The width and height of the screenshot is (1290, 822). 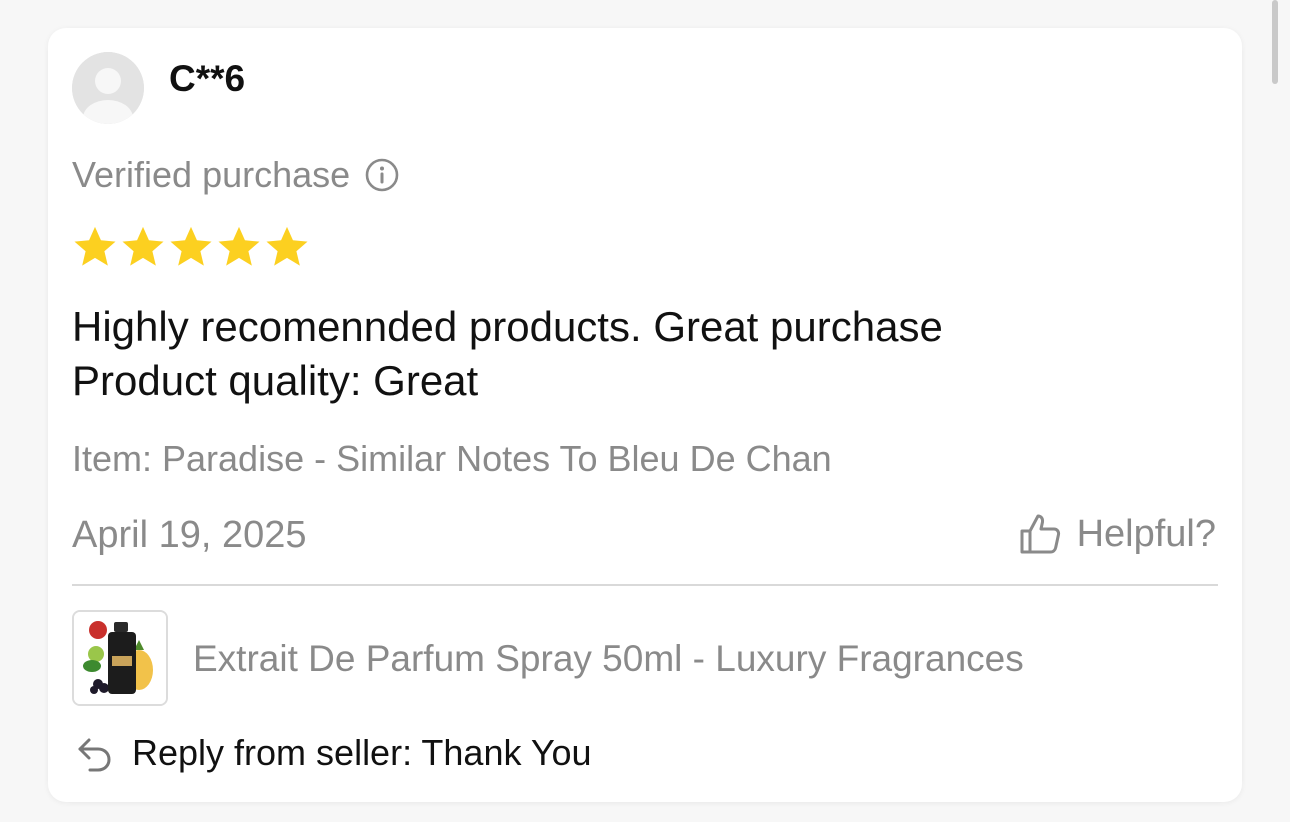 I want to click on review-date: April 19, 2025, so click(x=189, y=535).